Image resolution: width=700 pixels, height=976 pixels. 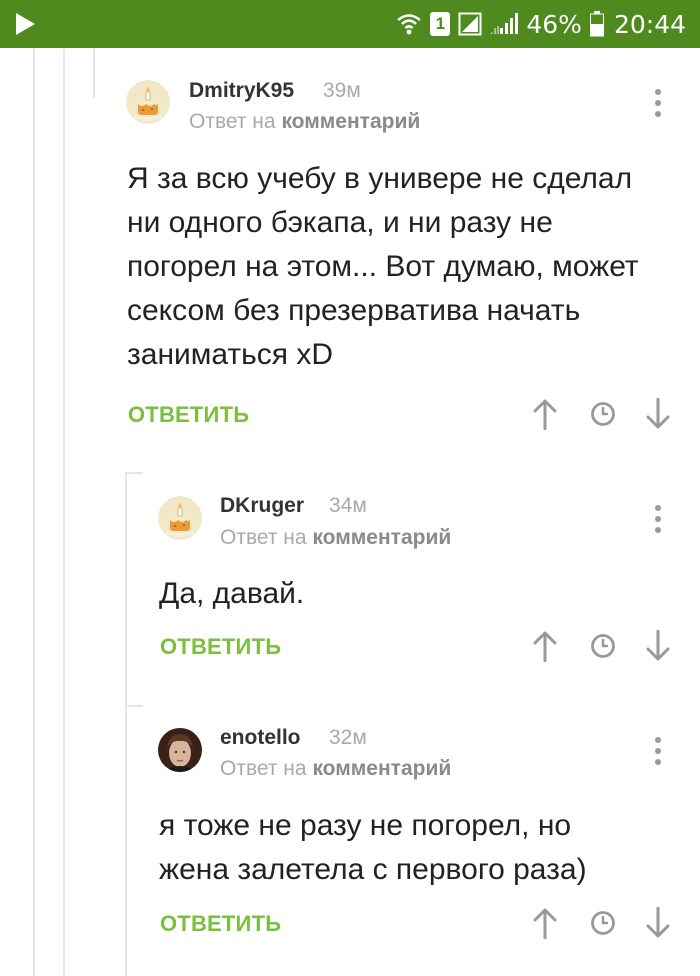 I want to click on comment-text-line: погорел на этом... Вот думаю, может, so click(x=383, y=266).